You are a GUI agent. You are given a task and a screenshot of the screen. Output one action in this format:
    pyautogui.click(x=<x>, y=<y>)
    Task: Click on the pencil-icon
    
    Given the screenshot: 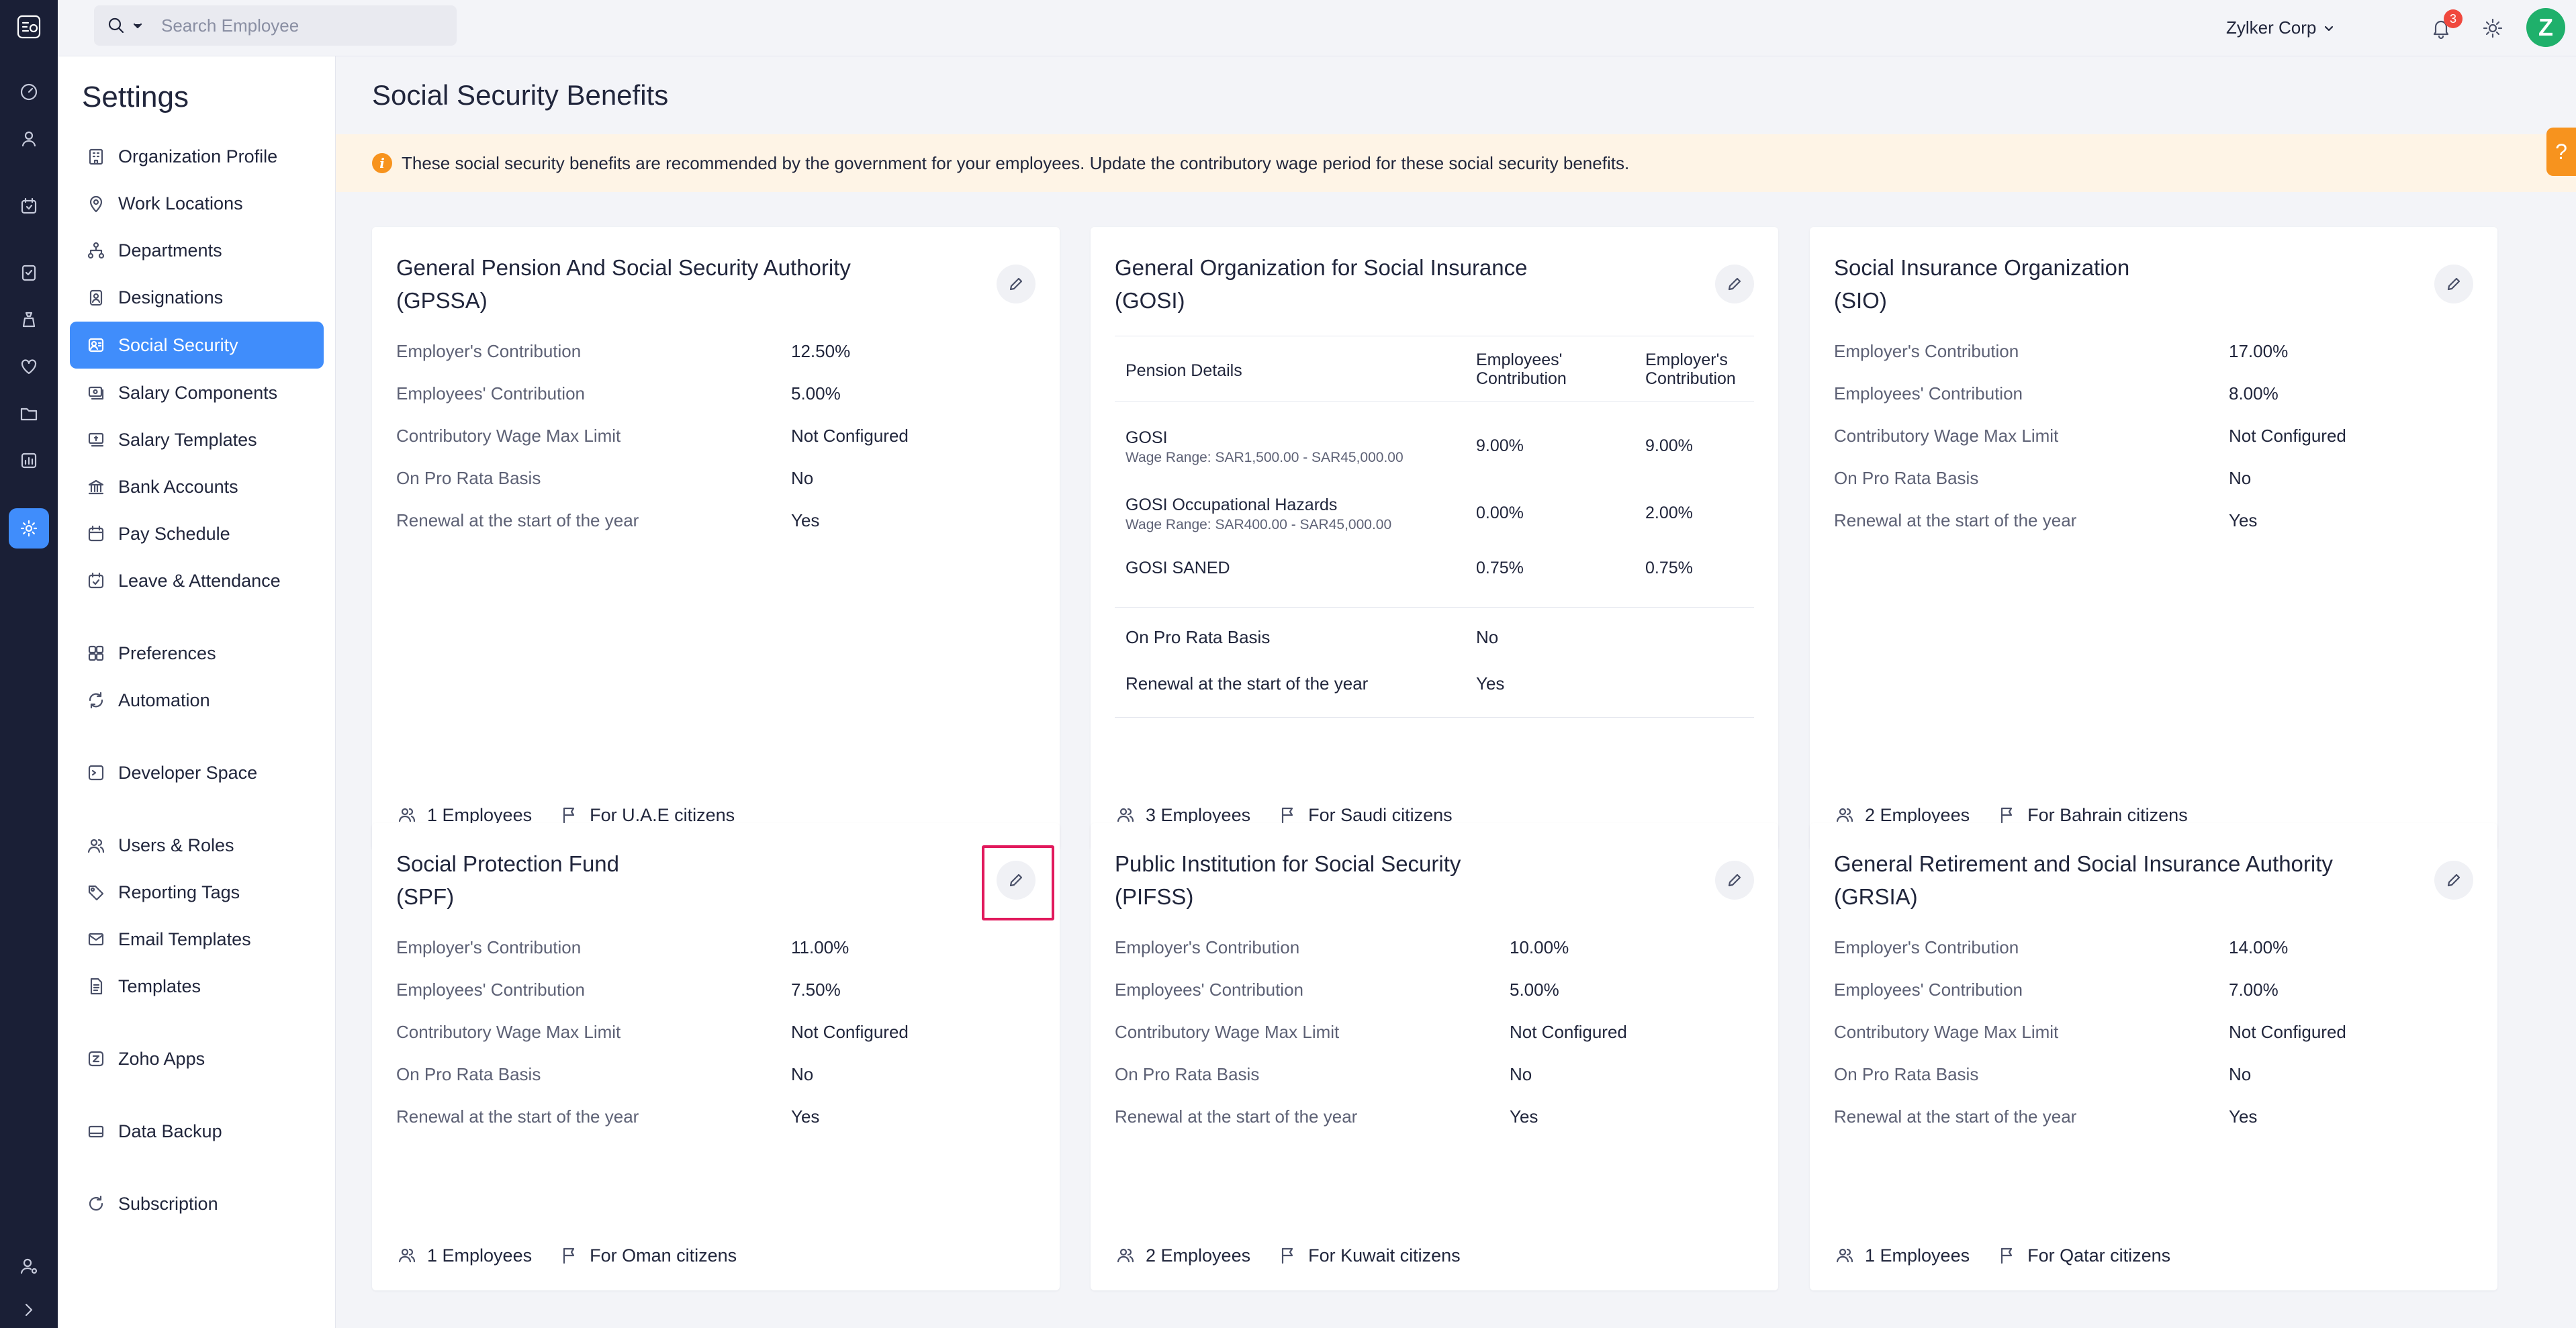 What is the action you would take?
    pyautogui.click(x=1016, y=880)
    